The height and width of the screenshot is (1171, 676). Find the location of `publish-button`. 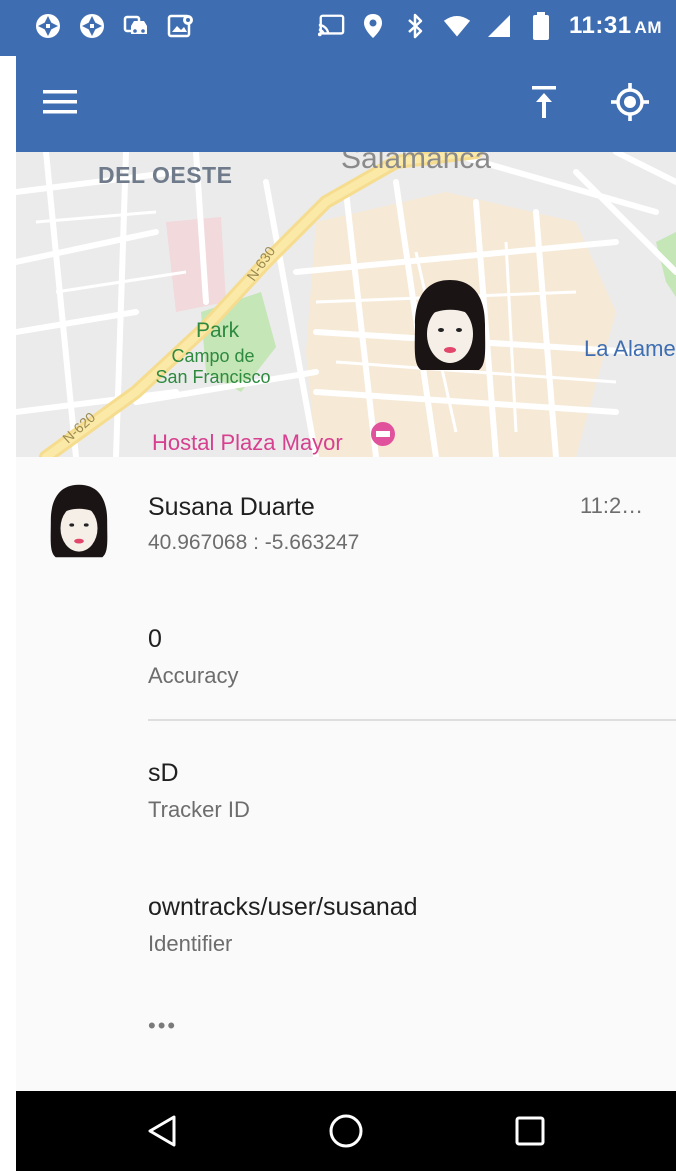

publish-button is located at coordinates (544, 104).